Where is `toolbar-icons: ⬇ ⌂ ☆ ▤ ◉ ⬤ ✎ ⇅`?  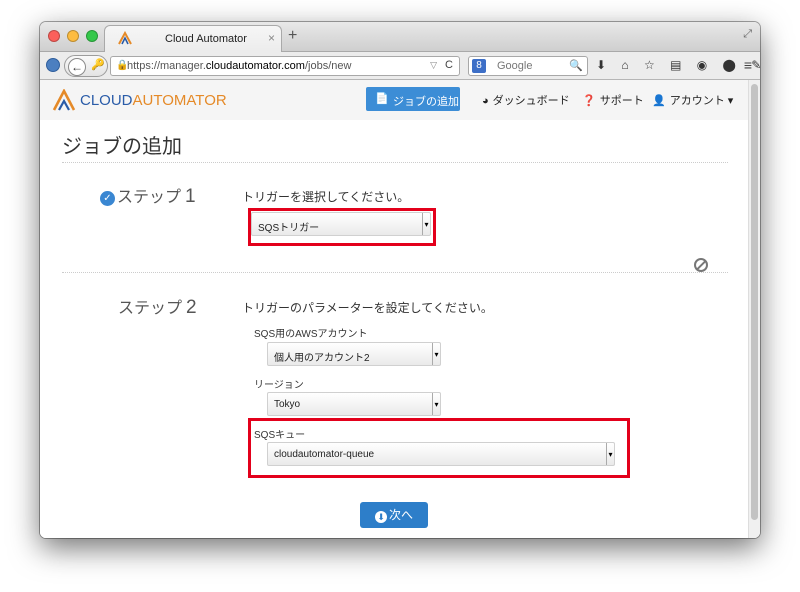 toolbar-icons: ⬇ ⌂ ☆ ▤ ◉ ⬤ ✎ ⇅ is located at coordinates (678, 65).